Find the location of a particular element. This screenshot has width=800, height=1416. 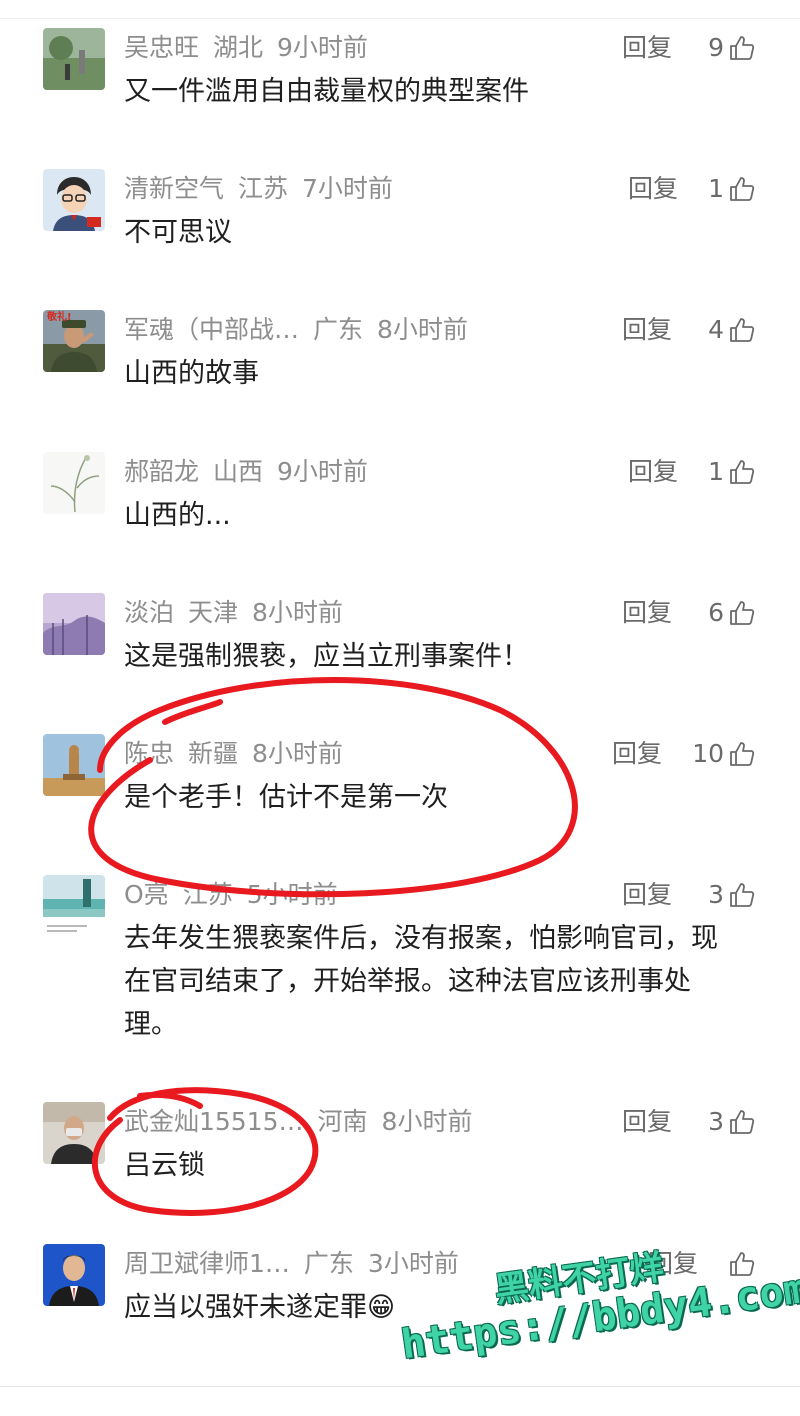

bottom-divider is located at coordinates (400, 1386).